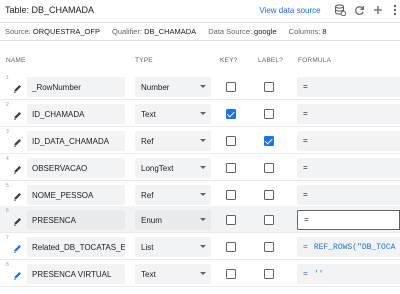  What do you see at coordinates (76, 114) in the screenshot?
I see `column-name-field: ID_CHAMADA` at bounding box center [76, 114].